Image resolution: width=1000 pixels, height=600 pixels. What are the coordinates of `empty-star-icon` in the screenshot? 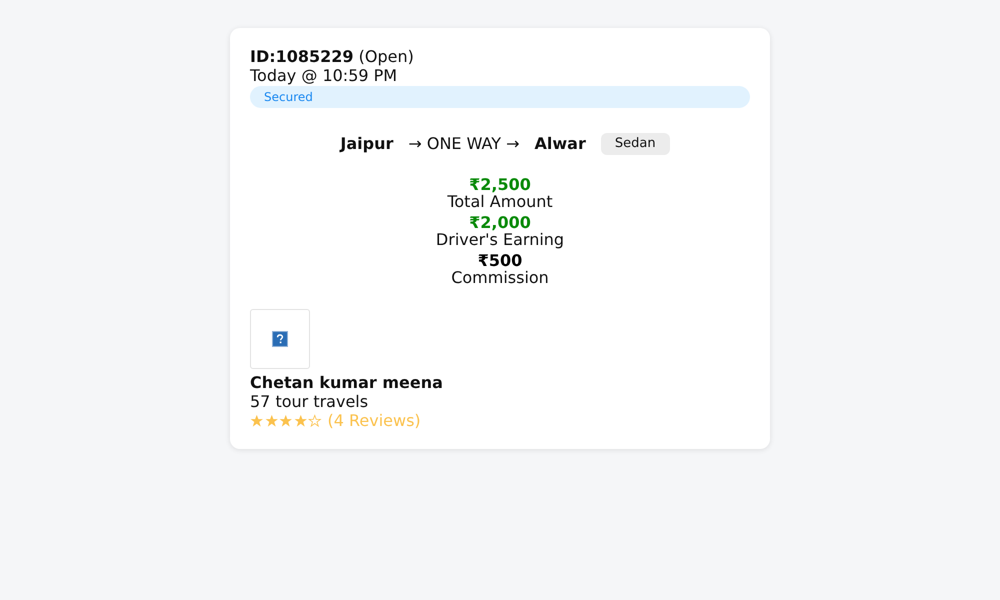 It's located at (315, 421).